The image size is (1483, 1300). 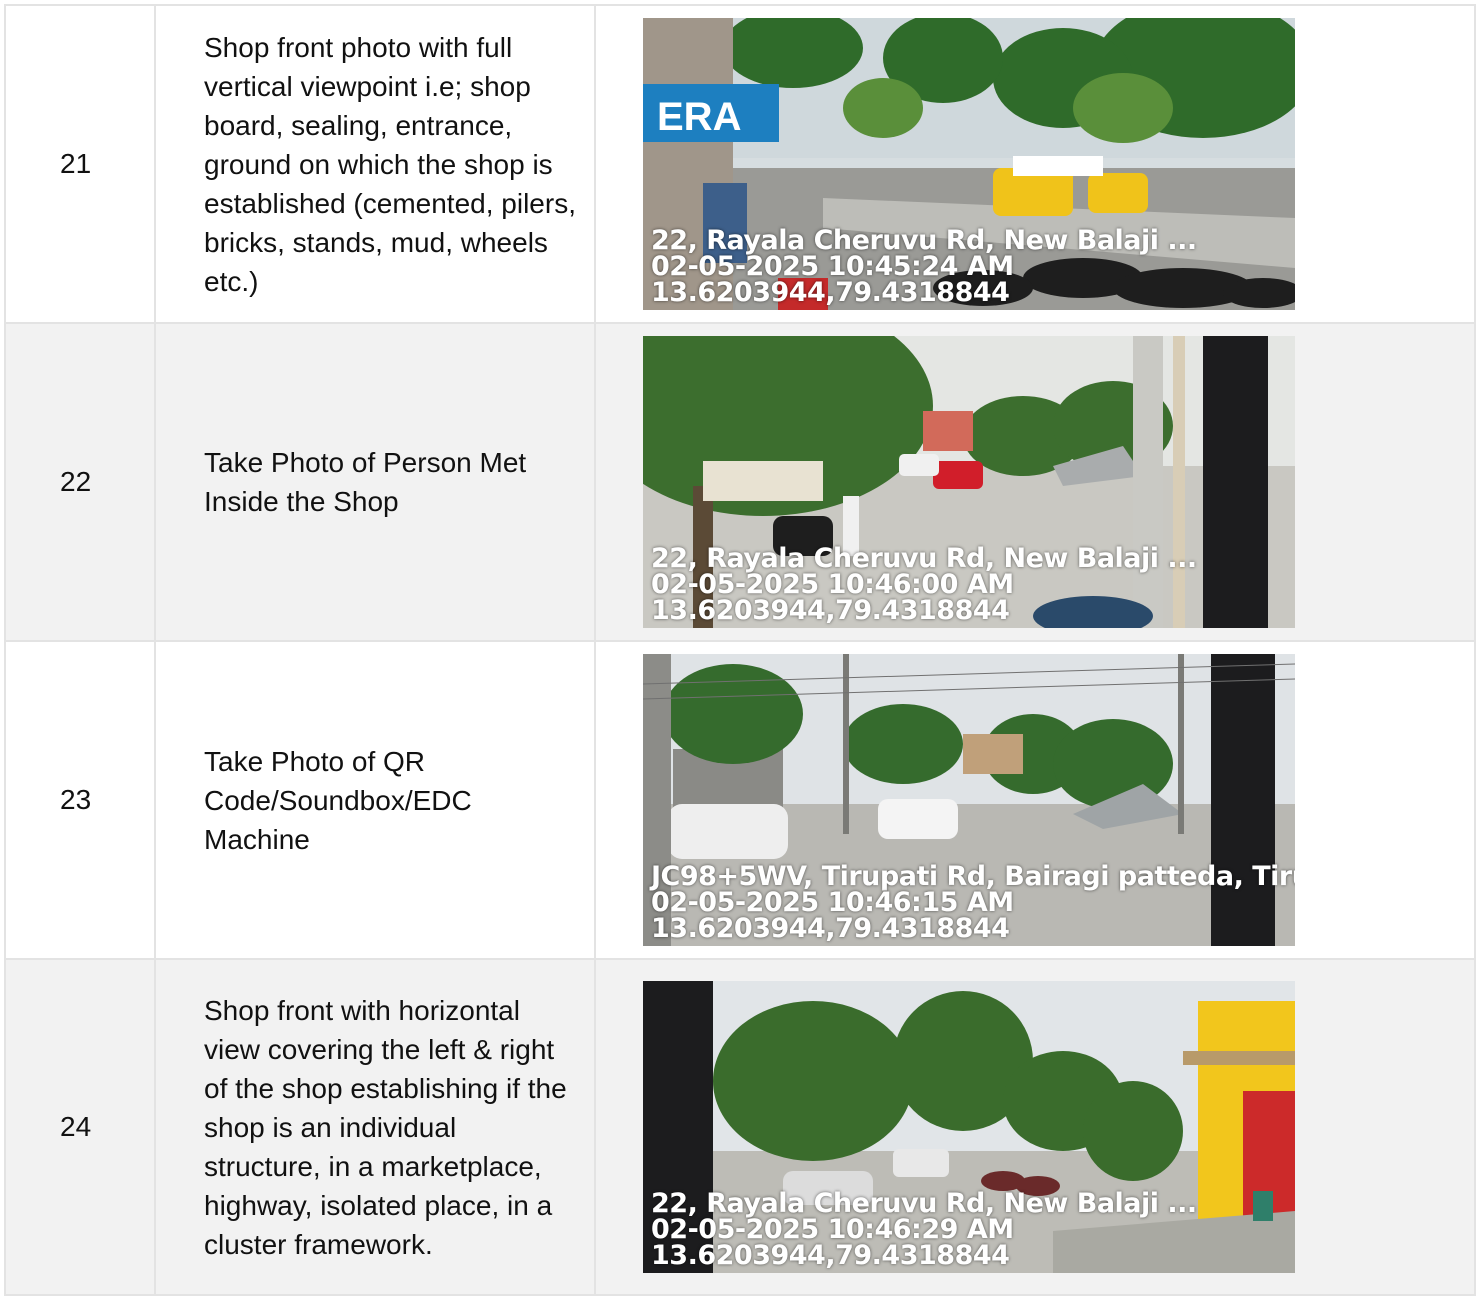 What do you see at coordinates (80, 1127) in the screenshot?
I see `row-number: 24` at bounding box center [80, 1127].